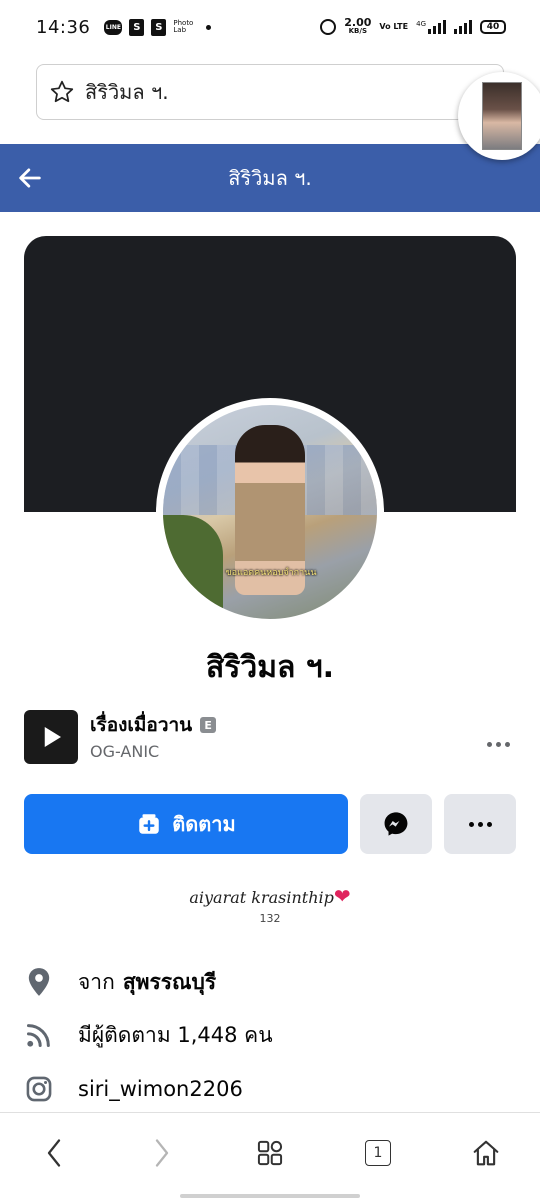  I want to click on bottom-navigation-bar: 1, so click(270, 1156).